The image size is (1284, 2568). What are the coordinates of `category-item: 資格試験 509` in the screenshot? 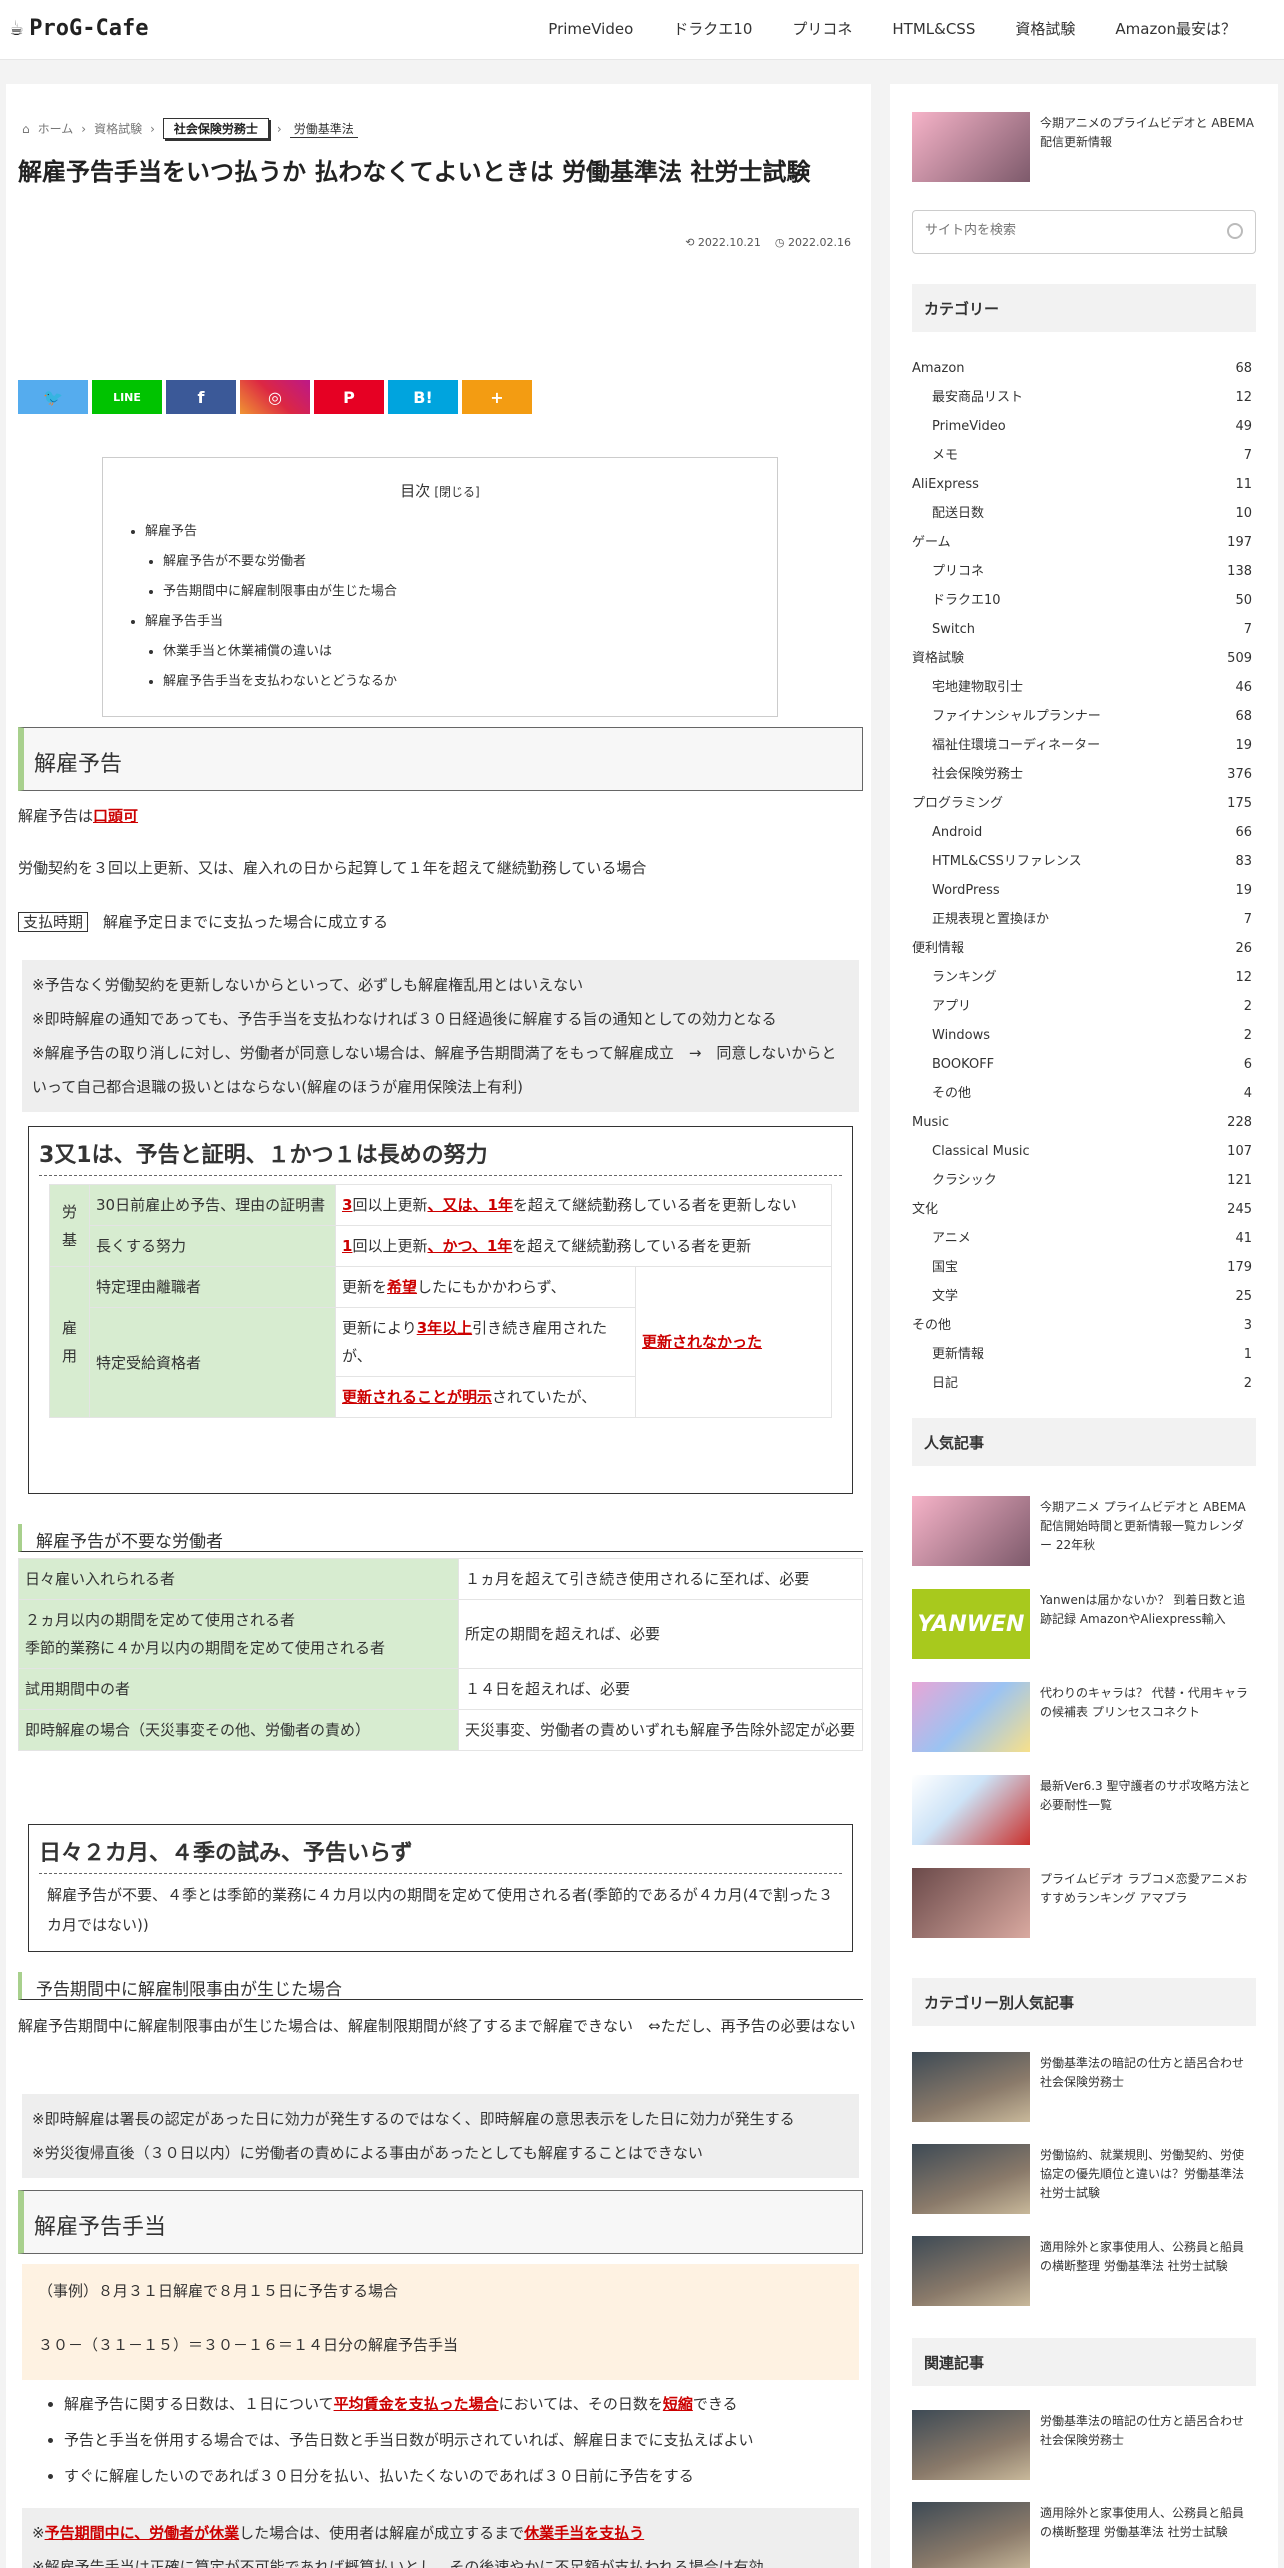 It's located at (1084, 658).